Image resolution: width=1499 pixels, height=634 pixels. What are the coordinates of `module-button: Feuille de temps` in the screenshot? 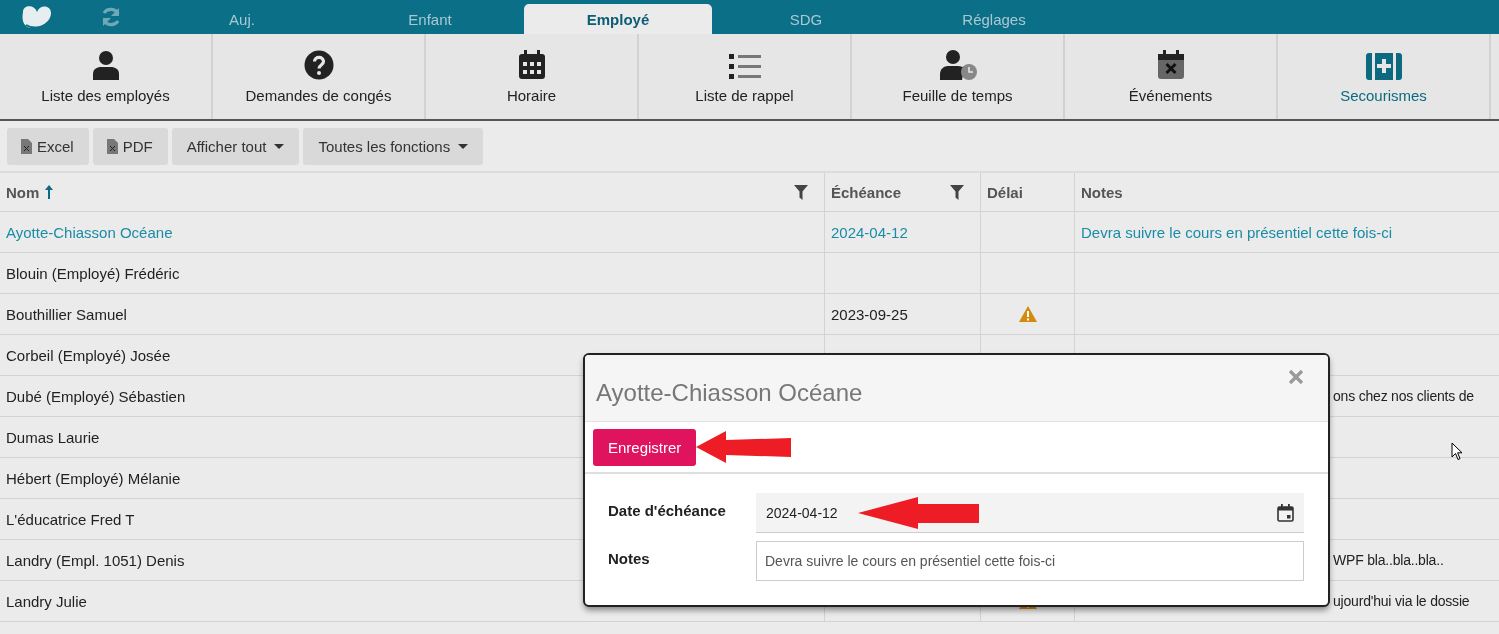 It's located at (958, 76).